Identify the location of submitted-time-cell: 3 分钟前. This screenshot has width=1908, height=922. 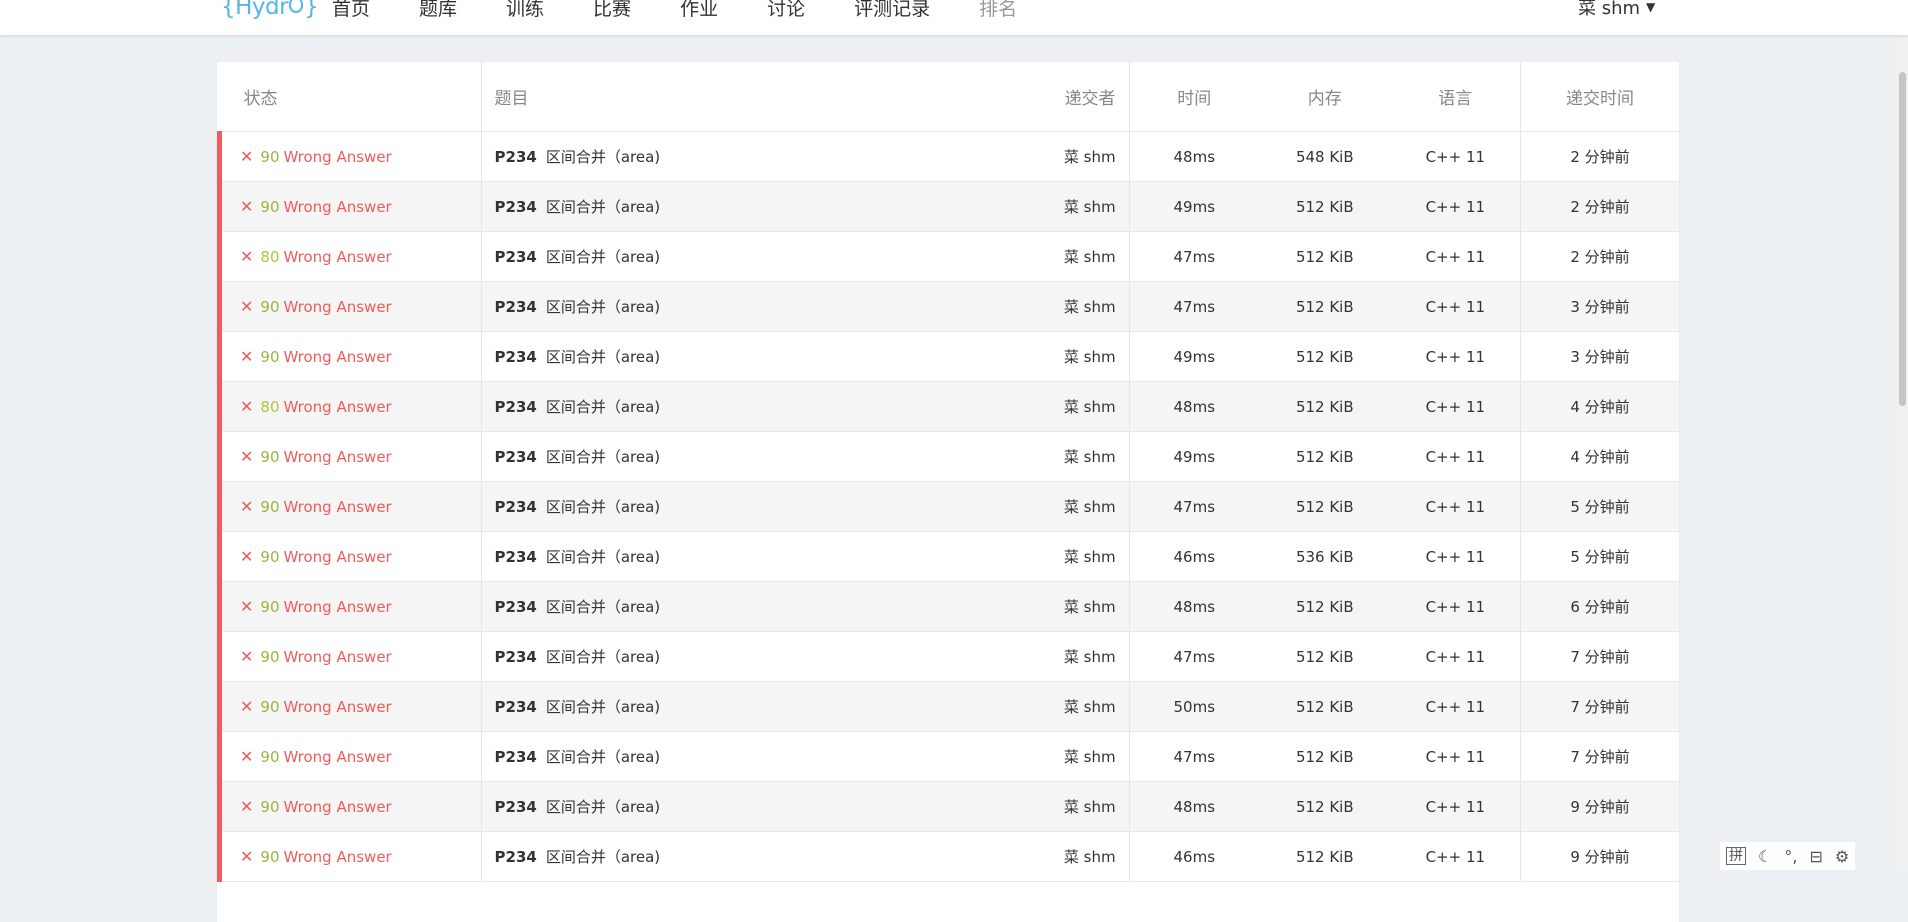
(1599, 306).